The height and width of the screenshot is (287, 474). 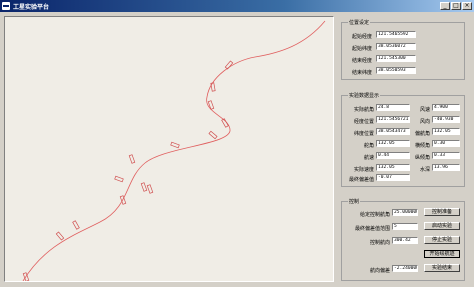 What do you see at coordinates (393, 131) in the screenshot?
I see `realtime-value-left: 38.0543473` at bounding box center [393, 131].